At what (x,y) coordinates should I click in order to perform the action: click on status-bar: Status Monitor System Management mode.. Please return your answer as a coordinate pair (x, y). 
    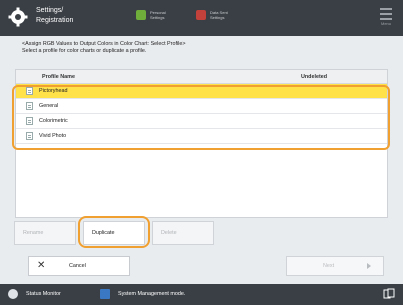
    Looking at the image, I should click on (201, 294).